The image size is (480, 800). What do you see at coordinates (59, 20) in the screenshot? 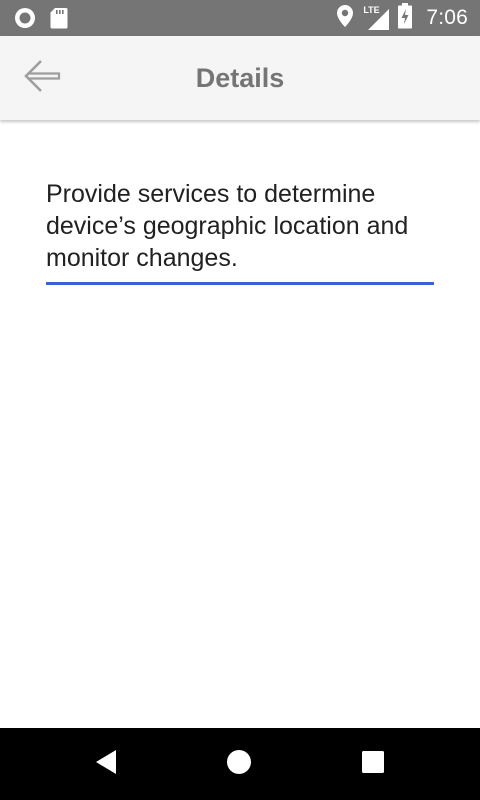
I see `sd-card-icon` at bounding box center [59, 20].